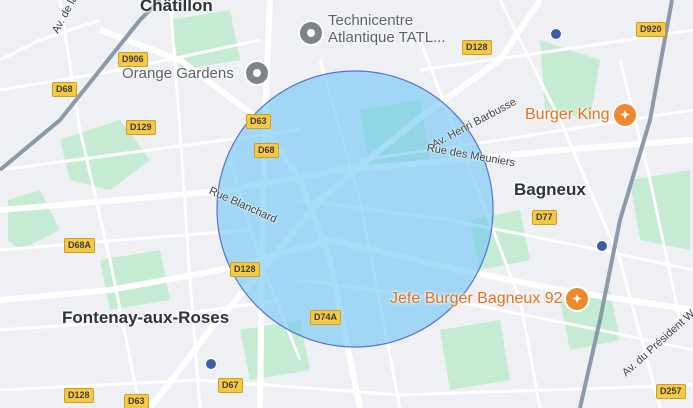 The height and width of the screenshot is (408, 693). I want to click on poi-technicentre-icon, so click(311, 33).